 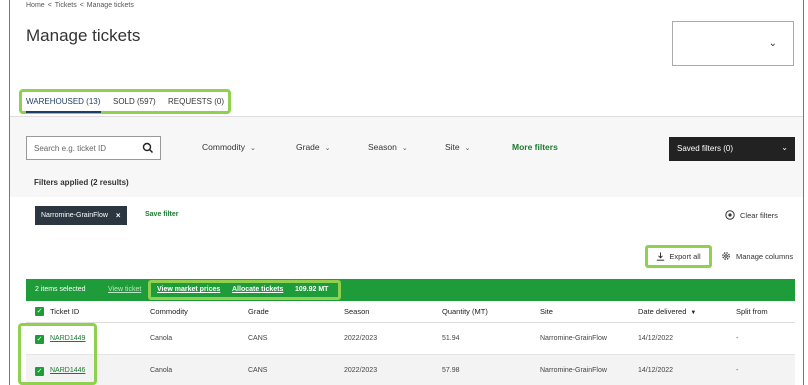 I want to click on search-input, so click(x=82, y=148).